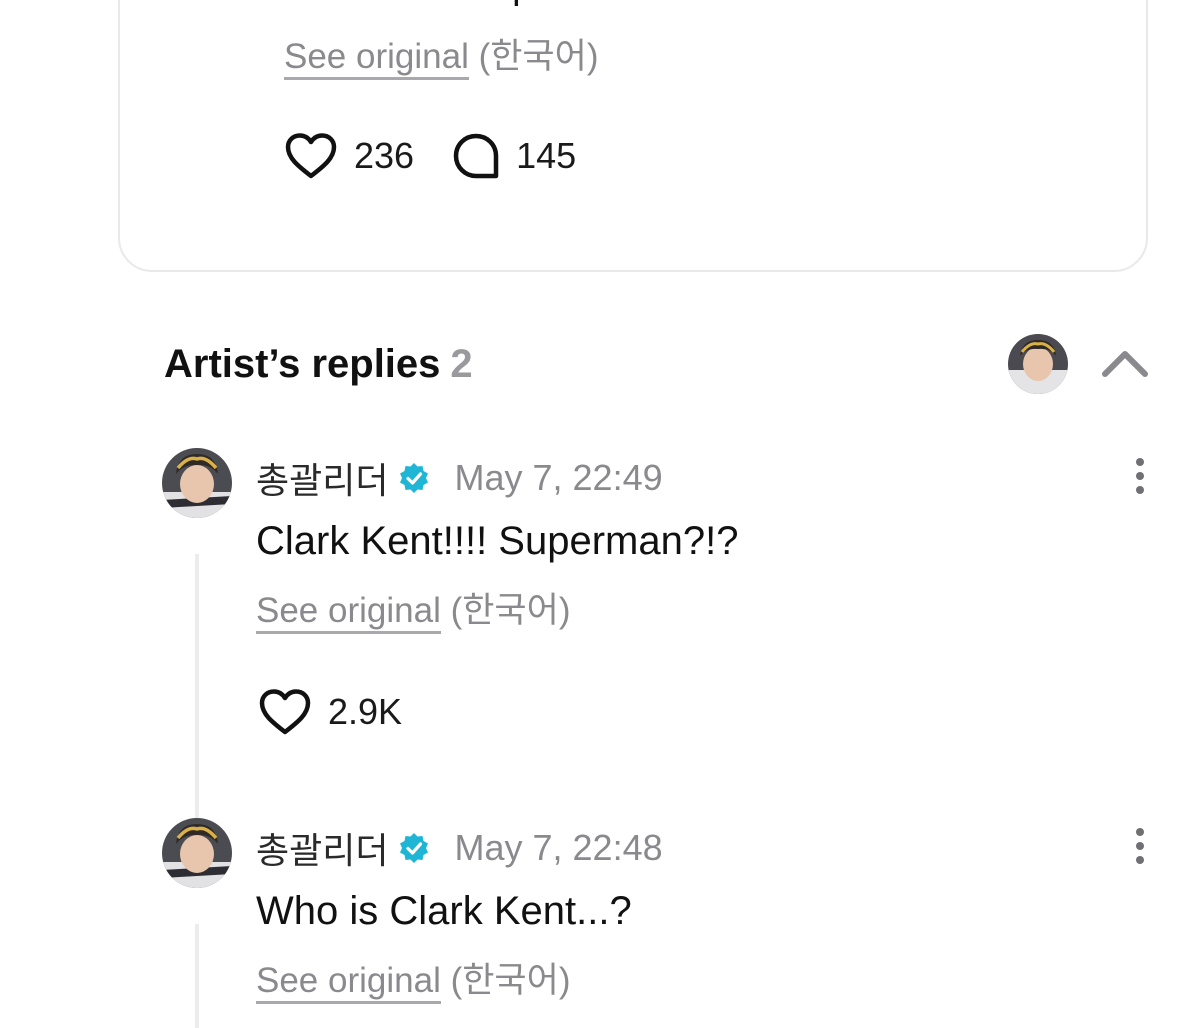 This screenshot has width=1200, height=1028. I want to click on reply-meta: 총괄리더 May 7, 22:48, so click(459, 848).